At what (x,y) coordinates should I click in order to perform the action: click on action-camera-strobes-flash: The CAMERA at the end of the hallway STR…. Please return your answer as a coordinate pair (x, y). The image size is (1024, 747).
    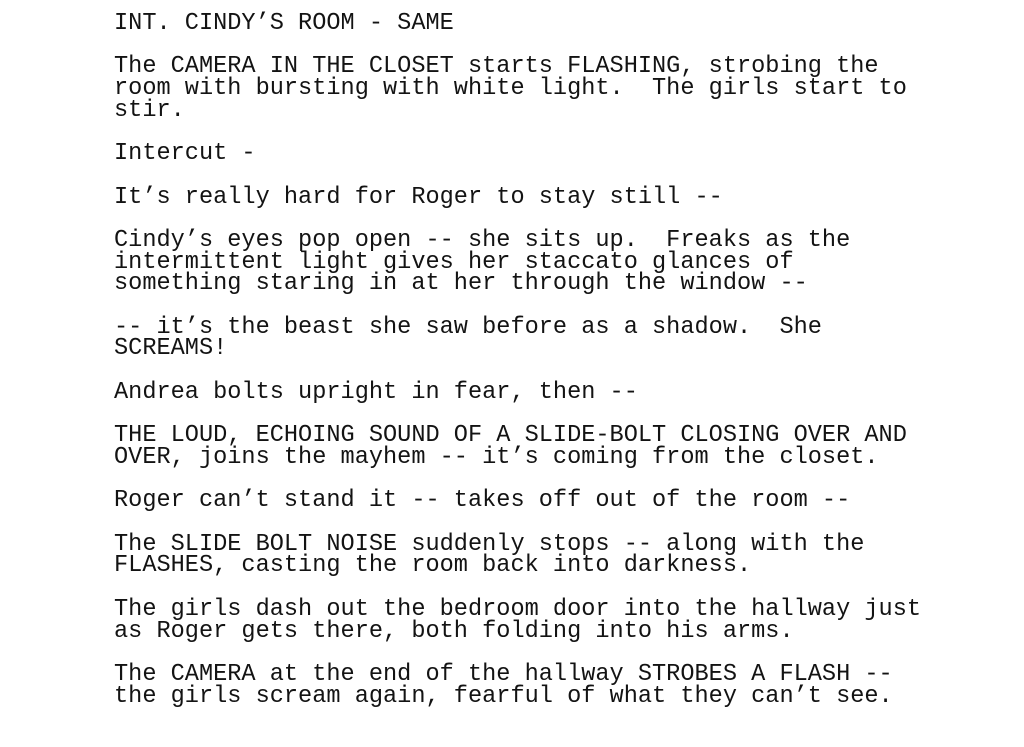
    Looking at the image, I should click on (503, 685).